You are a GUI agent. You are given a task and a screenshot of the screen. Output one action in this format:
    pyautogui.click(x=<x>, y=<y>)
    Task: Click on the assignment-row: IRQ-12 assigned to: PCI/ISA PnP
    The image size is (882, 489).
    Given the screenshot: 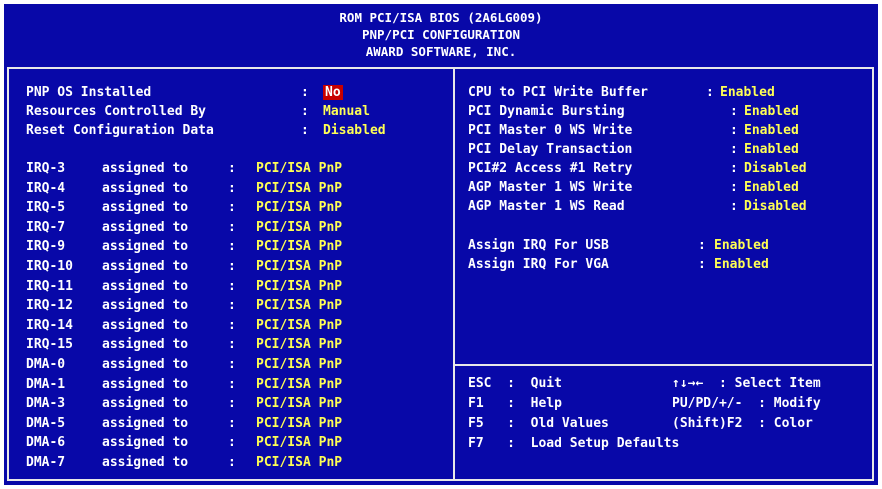 What is the action you would take?
    pyautogui.click(x=184, y=306)
    